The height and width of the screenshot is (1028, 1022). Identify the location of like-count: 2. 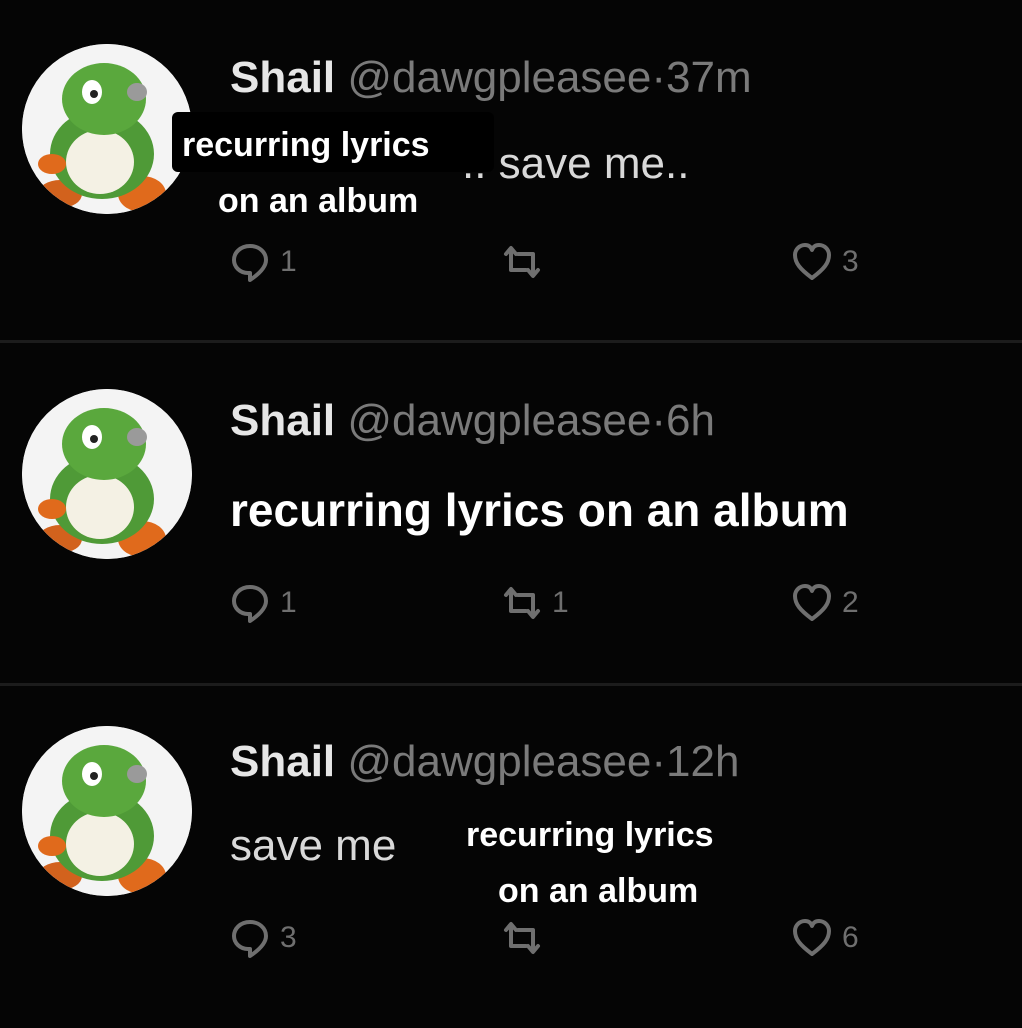
(850, 602).